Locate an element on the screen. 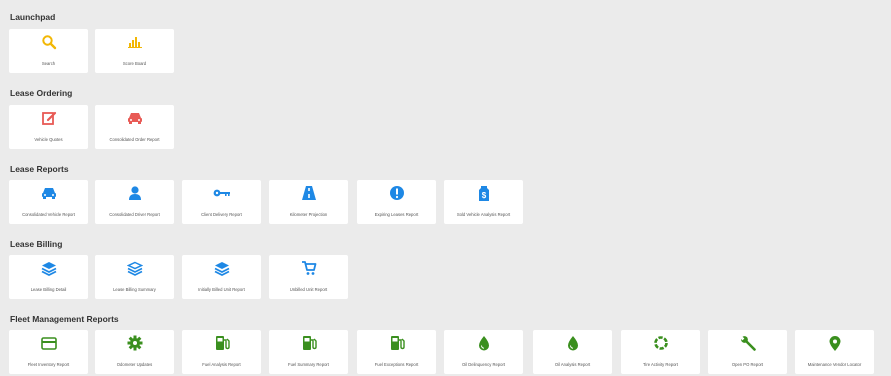 This screenshot has width=891, height=376. tile-label: Consolidated Vehicle Report is located at coordinates (48, 214).